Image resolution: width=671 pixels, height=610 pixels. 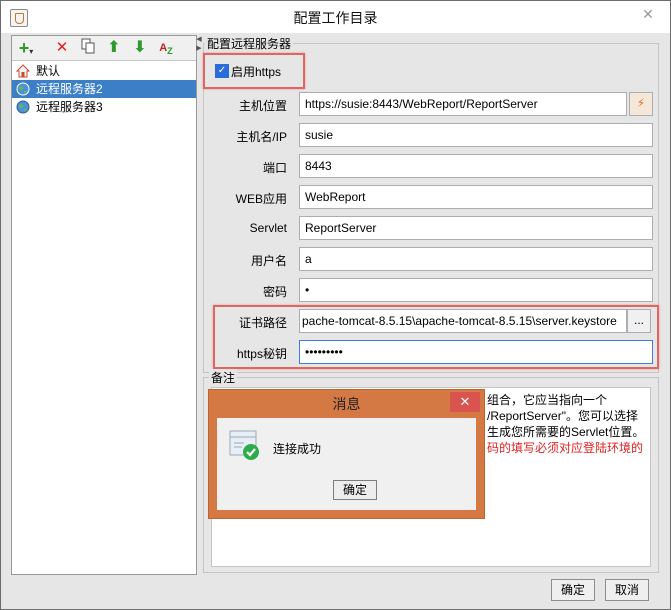 What do you see at coordinates (476, 197) in the screenshot?
I see `web-app-field: WebReport` at bounding box center [476, 197].